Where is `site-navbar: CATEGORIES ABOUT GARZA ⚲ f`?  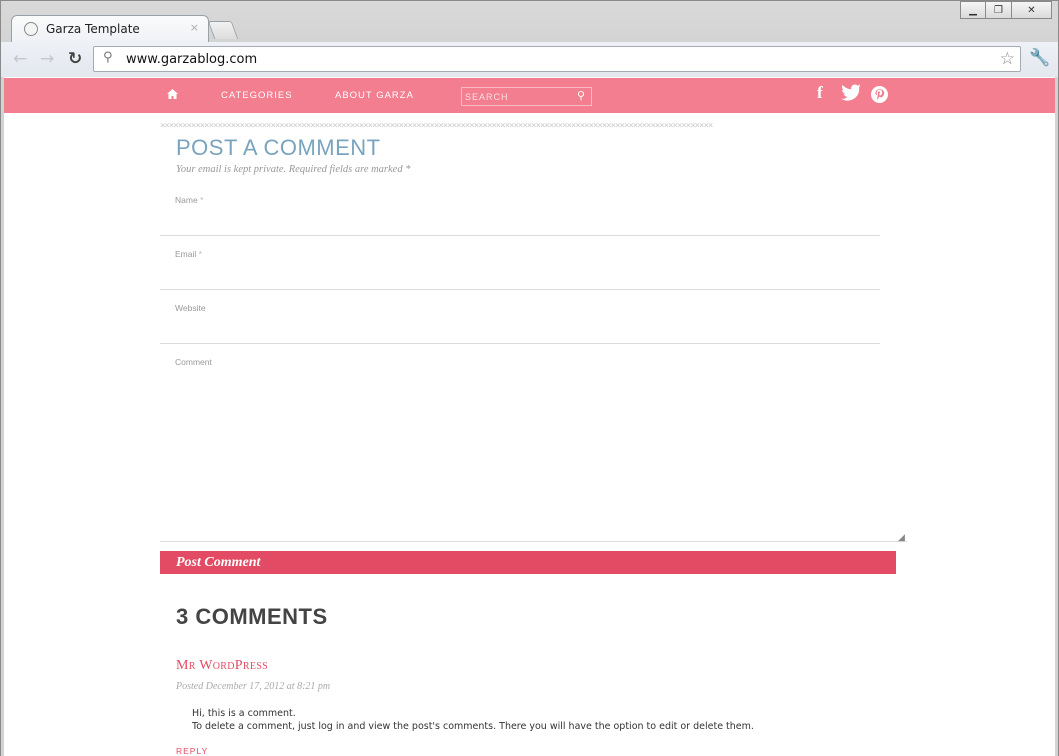
site-navbar: CATEGORIES ABOUT GARZA ⚲ f is located at coordinates (529, 95).